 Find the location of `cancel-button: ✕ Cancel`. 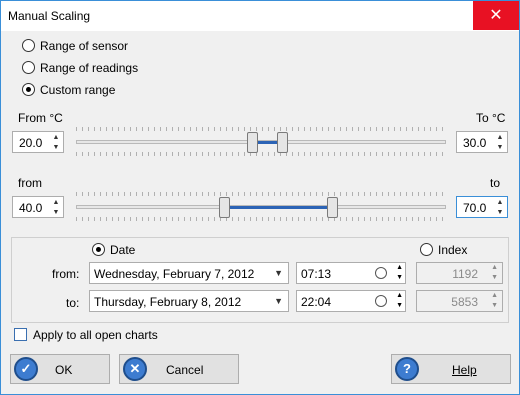

cancel-button: ✕ Cancel is located at coordinates (179, 369).